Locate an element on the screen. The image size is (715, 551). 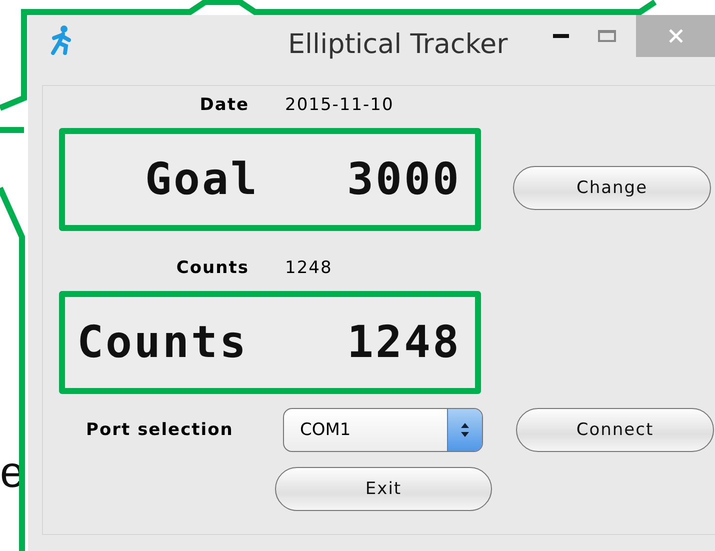
exit-button: Exit is located at coordinates (383, 489).